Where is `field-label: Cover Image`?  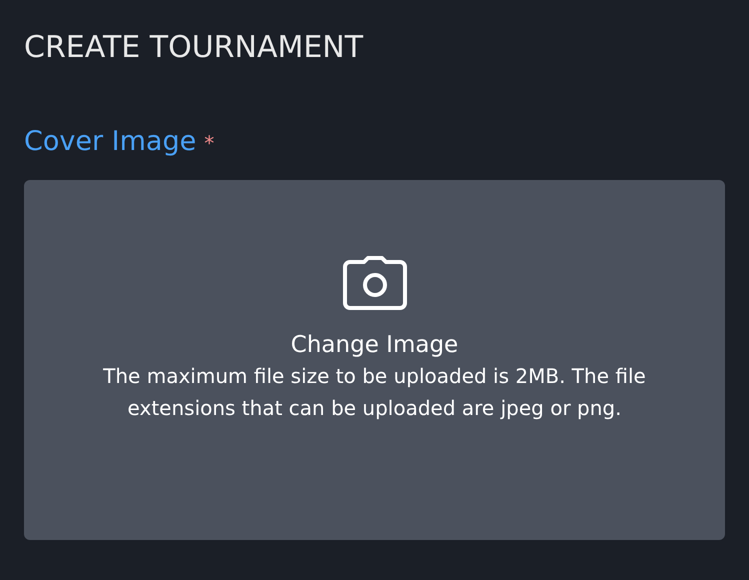
field-label: Cover Image is located at coordinates (110, 142).